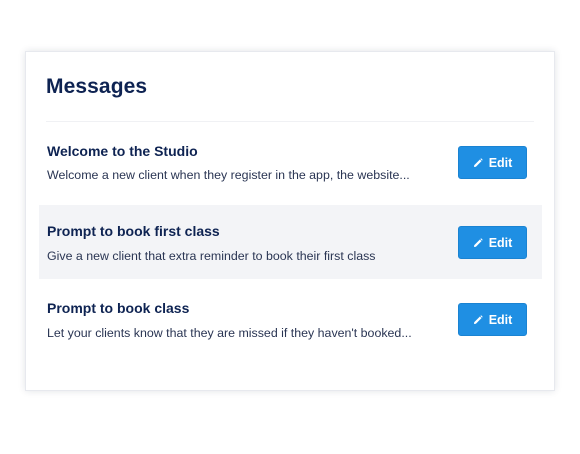  Describe the element at coordinates (290, 121) in the screenshot. I see `title-divider` at that location.